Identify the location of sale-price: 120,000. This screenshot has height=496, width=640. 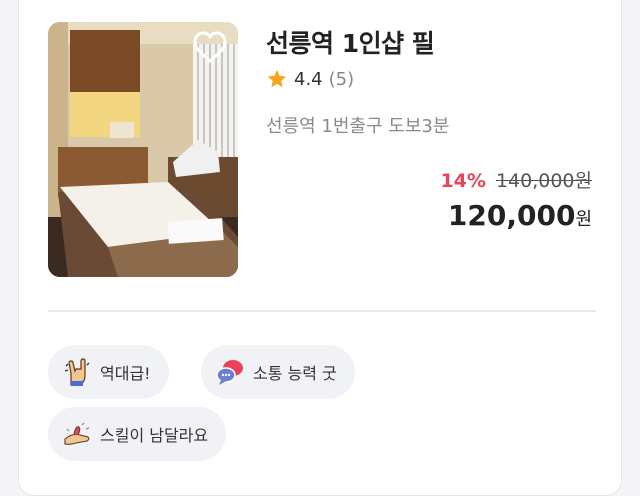
(511, 215).